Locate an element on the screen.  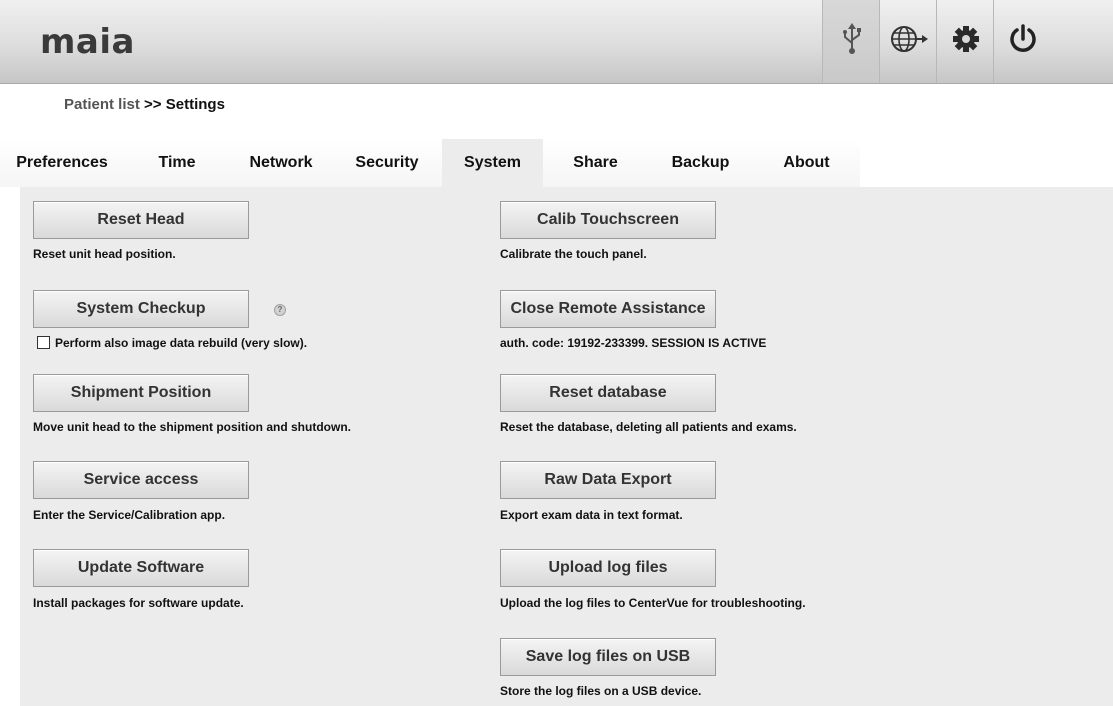
tab-share: Share is located at coordinates (595, 163).